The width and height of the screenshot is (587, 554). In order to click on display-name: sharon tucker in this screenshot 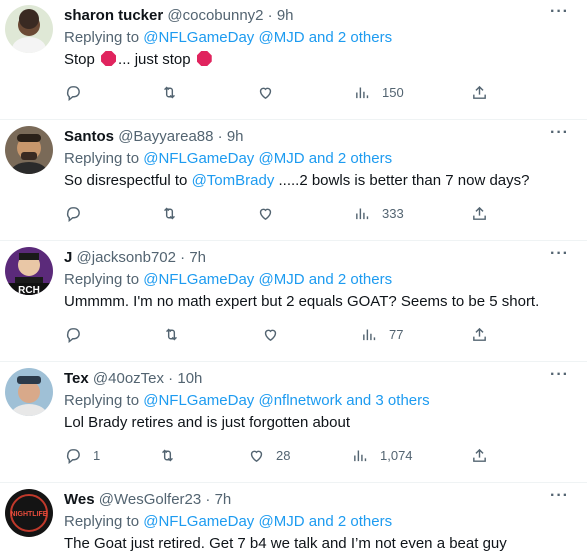, I will do `click(113, 15)`.